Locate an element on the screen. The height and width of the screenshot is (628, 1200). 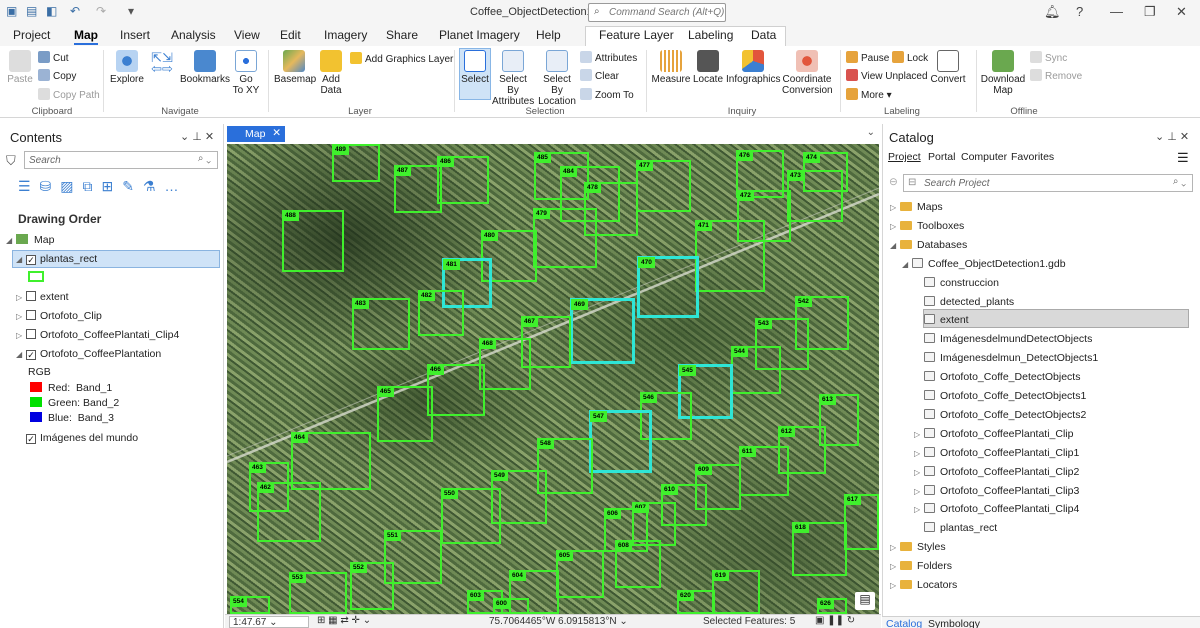
tab-data: Data is located at coordinates (763, 35).